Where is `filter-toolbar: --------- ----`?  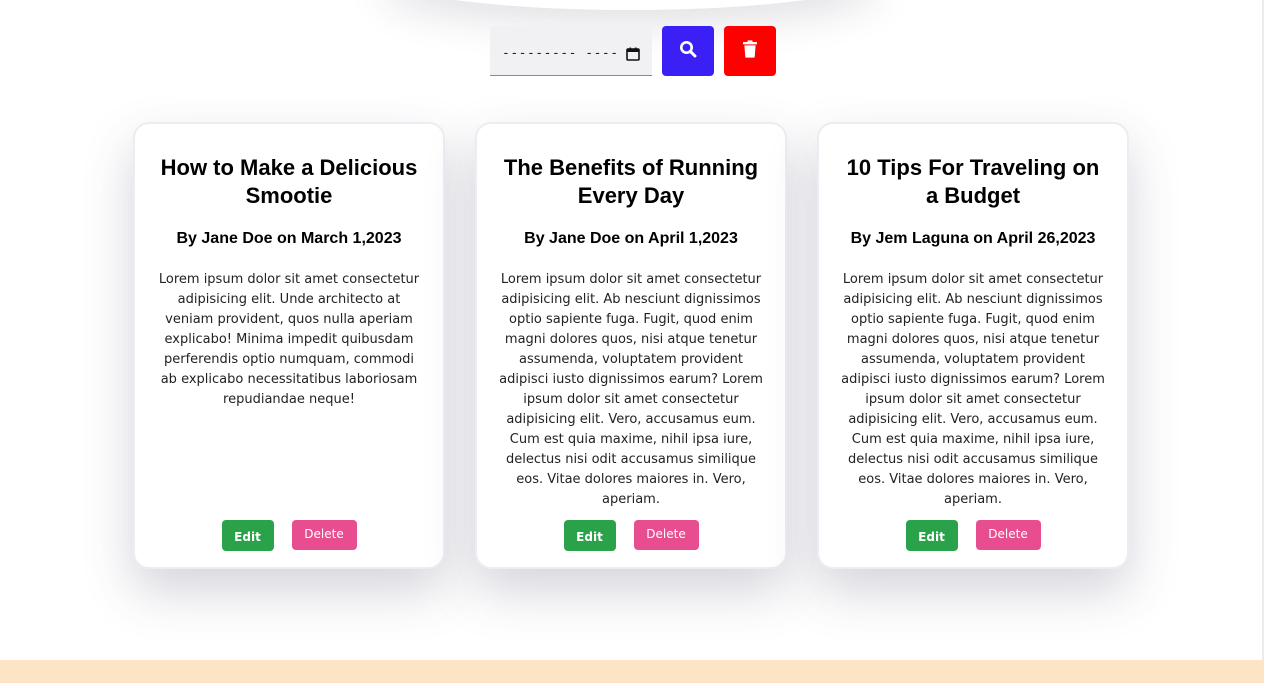
filter-toolbar: --------- ---- is located at coordinates (633, 51).